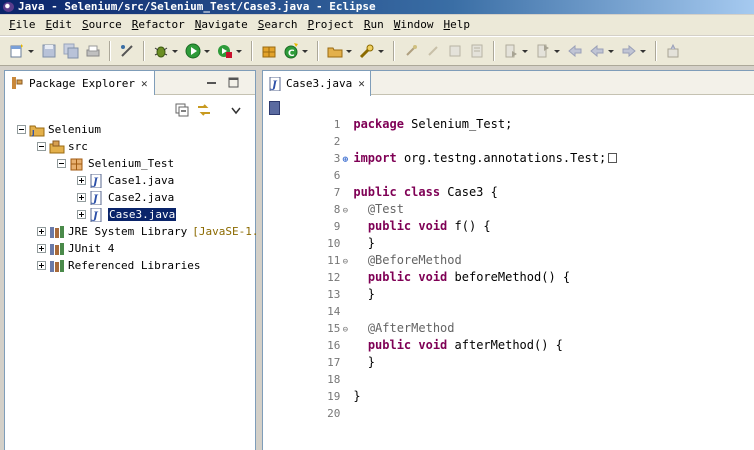  Describe the element at coordinates (57, 232) in the screenshot. I see `library-icon` at that location.